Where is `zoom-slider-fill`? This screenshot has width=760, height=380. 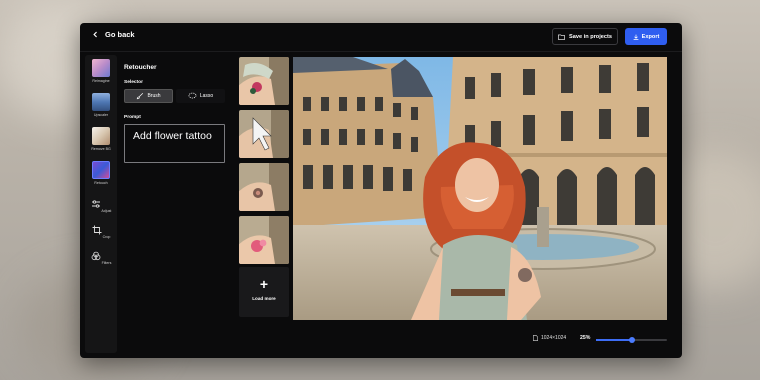 zoom-slider-fill is located at coordinates (614, 340).